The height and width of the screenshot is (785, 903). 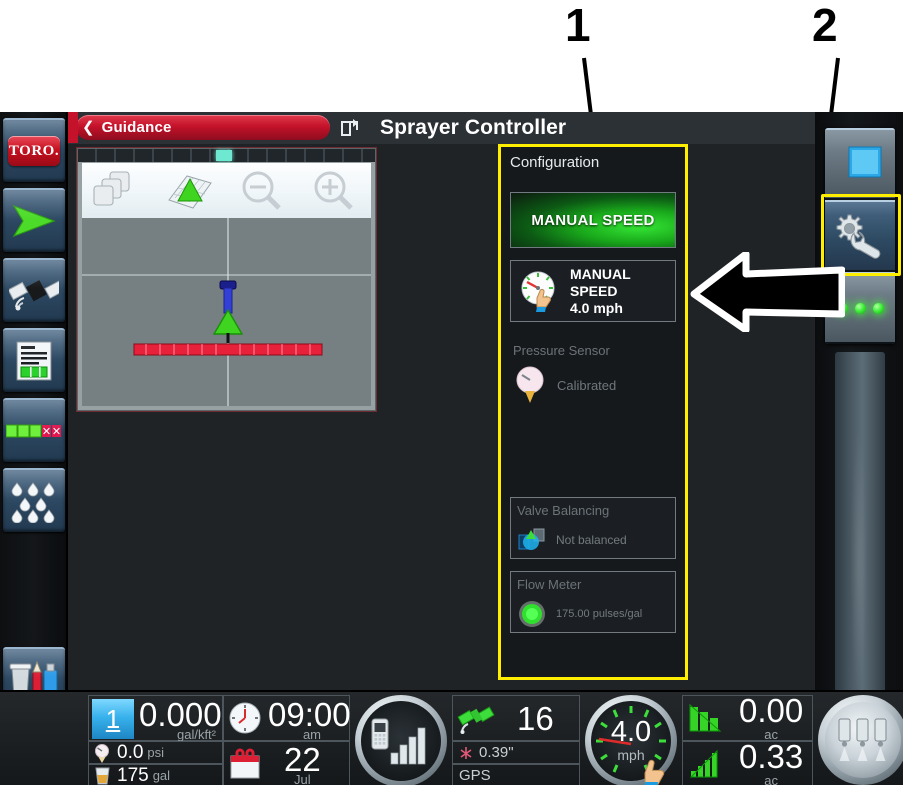 I want to click on sidebar-item-sections: ✕ ✕, so click(x=34, y=430).